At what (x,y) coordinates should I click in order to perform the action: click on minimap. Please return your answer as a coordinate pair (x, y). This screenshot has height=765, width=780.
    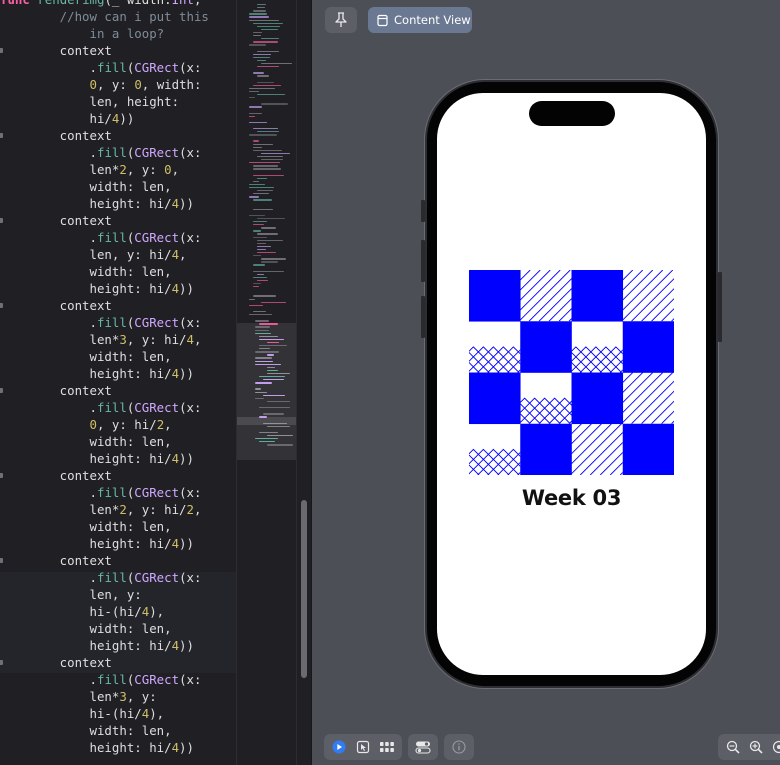
    Looking at the image, I should click on (266, 382).